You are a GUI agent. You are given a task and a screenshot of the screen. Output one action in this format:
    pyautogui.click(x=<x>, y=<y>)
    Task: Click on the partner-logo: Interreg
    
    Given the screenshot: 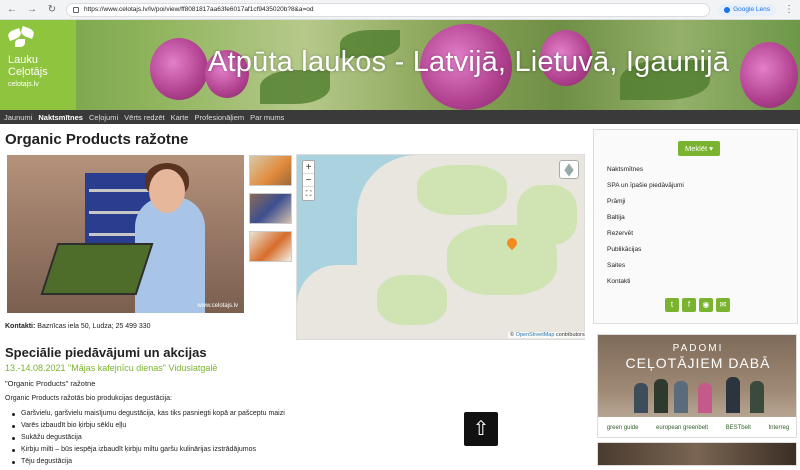 What is the action you would take?
    pyautogui.click(x=779, y=428)
    